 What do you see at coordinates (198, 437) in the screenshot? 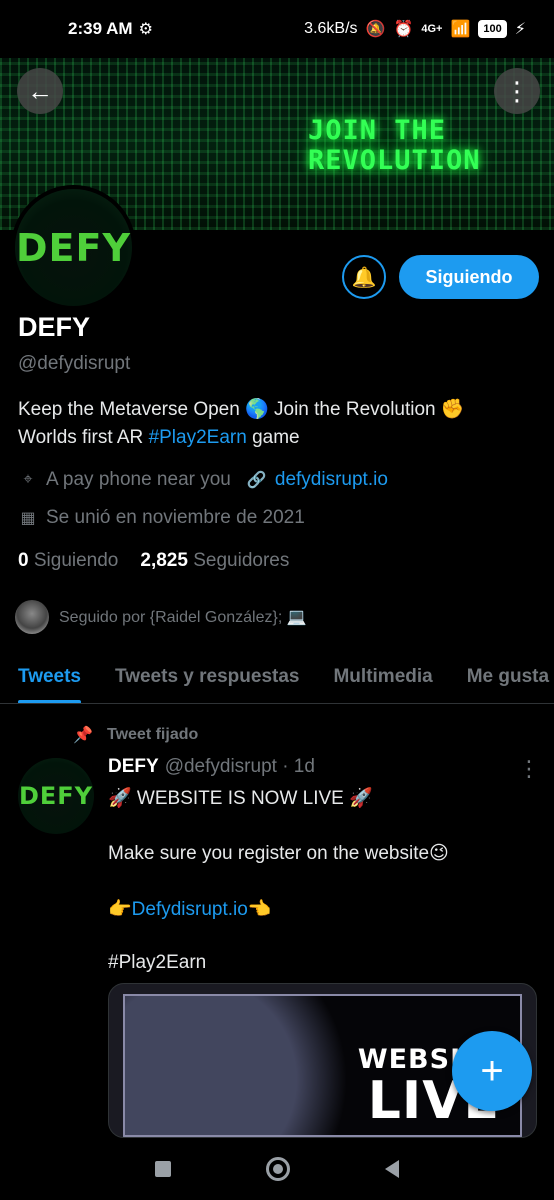
I see `bio-hashtag-link: #Play2Earn` at bounding box center [198, 437].